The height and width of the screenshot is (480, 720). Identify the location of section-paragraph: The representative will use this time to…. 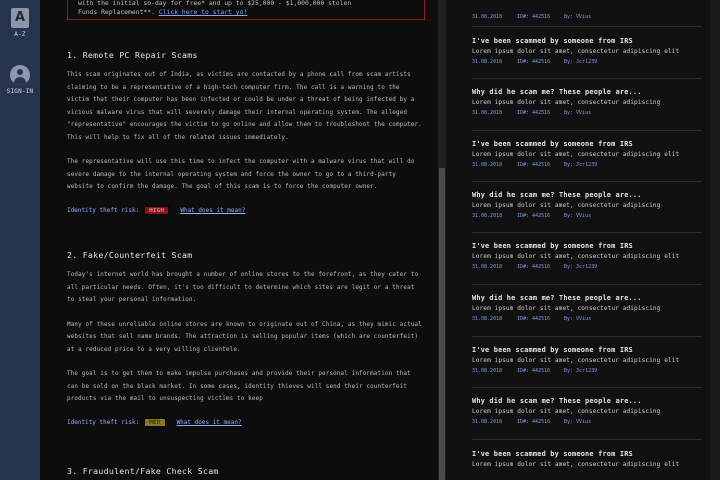
(241, 174).